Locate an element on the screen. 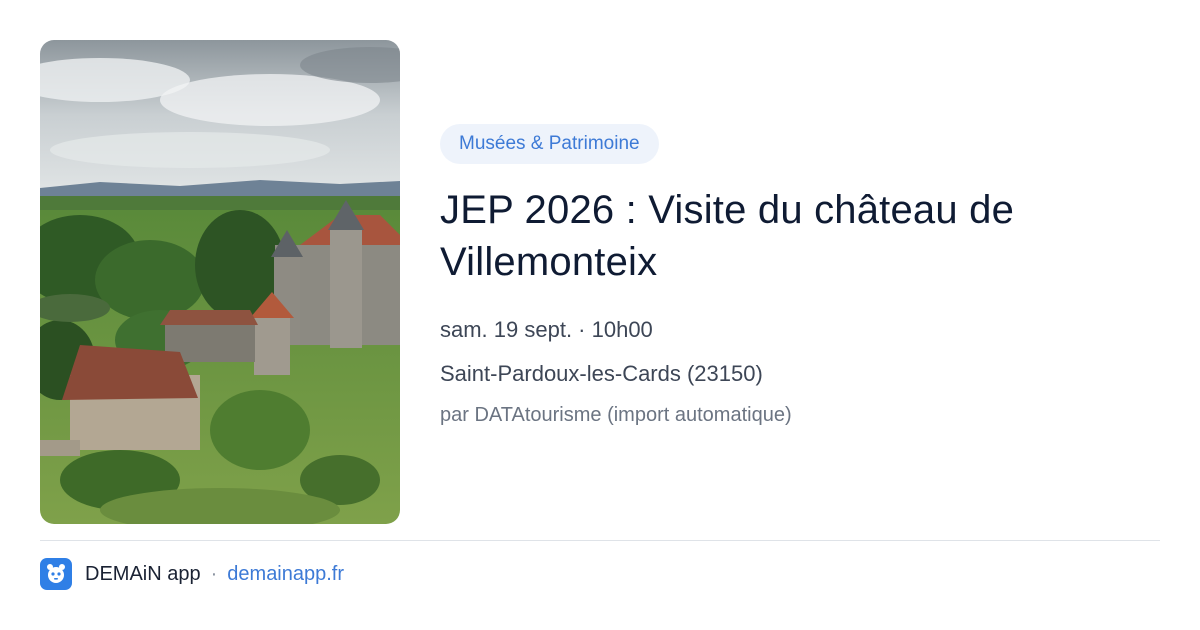  footer: DEMAiN app · demainapp.fr is located at coordinates (192, 574).